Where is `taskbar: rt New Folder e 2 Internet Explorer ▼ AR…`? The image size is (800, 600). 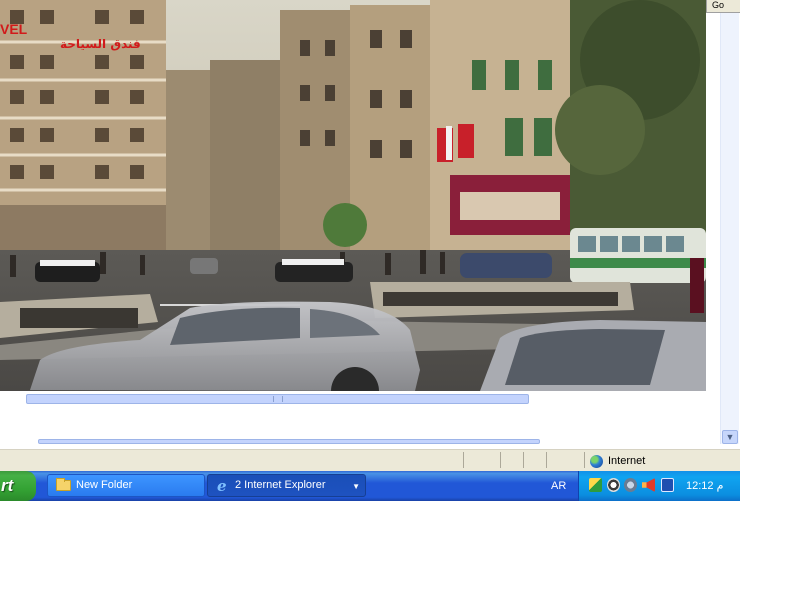 taskbar: rt New Folder e 2 Internet Explorer ▼ AR… is located at coordinates (370, 486).